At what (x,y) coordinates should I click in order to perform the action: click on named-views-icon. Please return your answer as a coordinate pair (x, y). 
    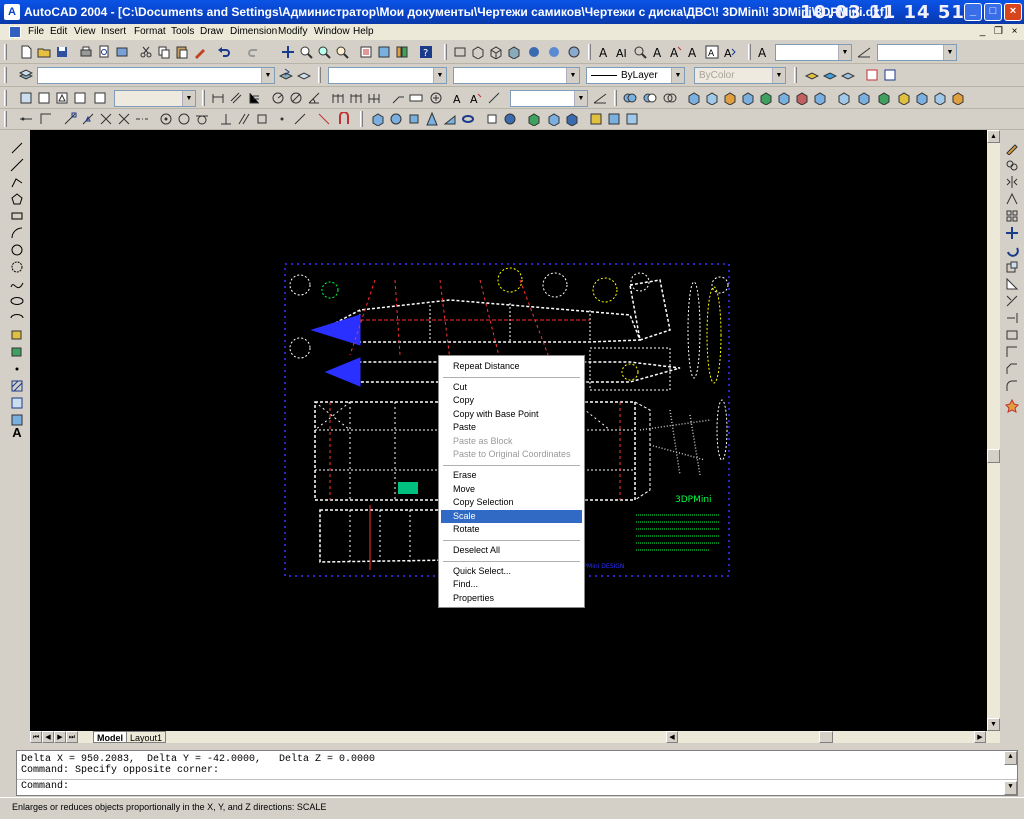
    Looking at the image, I should click on (460, 52).